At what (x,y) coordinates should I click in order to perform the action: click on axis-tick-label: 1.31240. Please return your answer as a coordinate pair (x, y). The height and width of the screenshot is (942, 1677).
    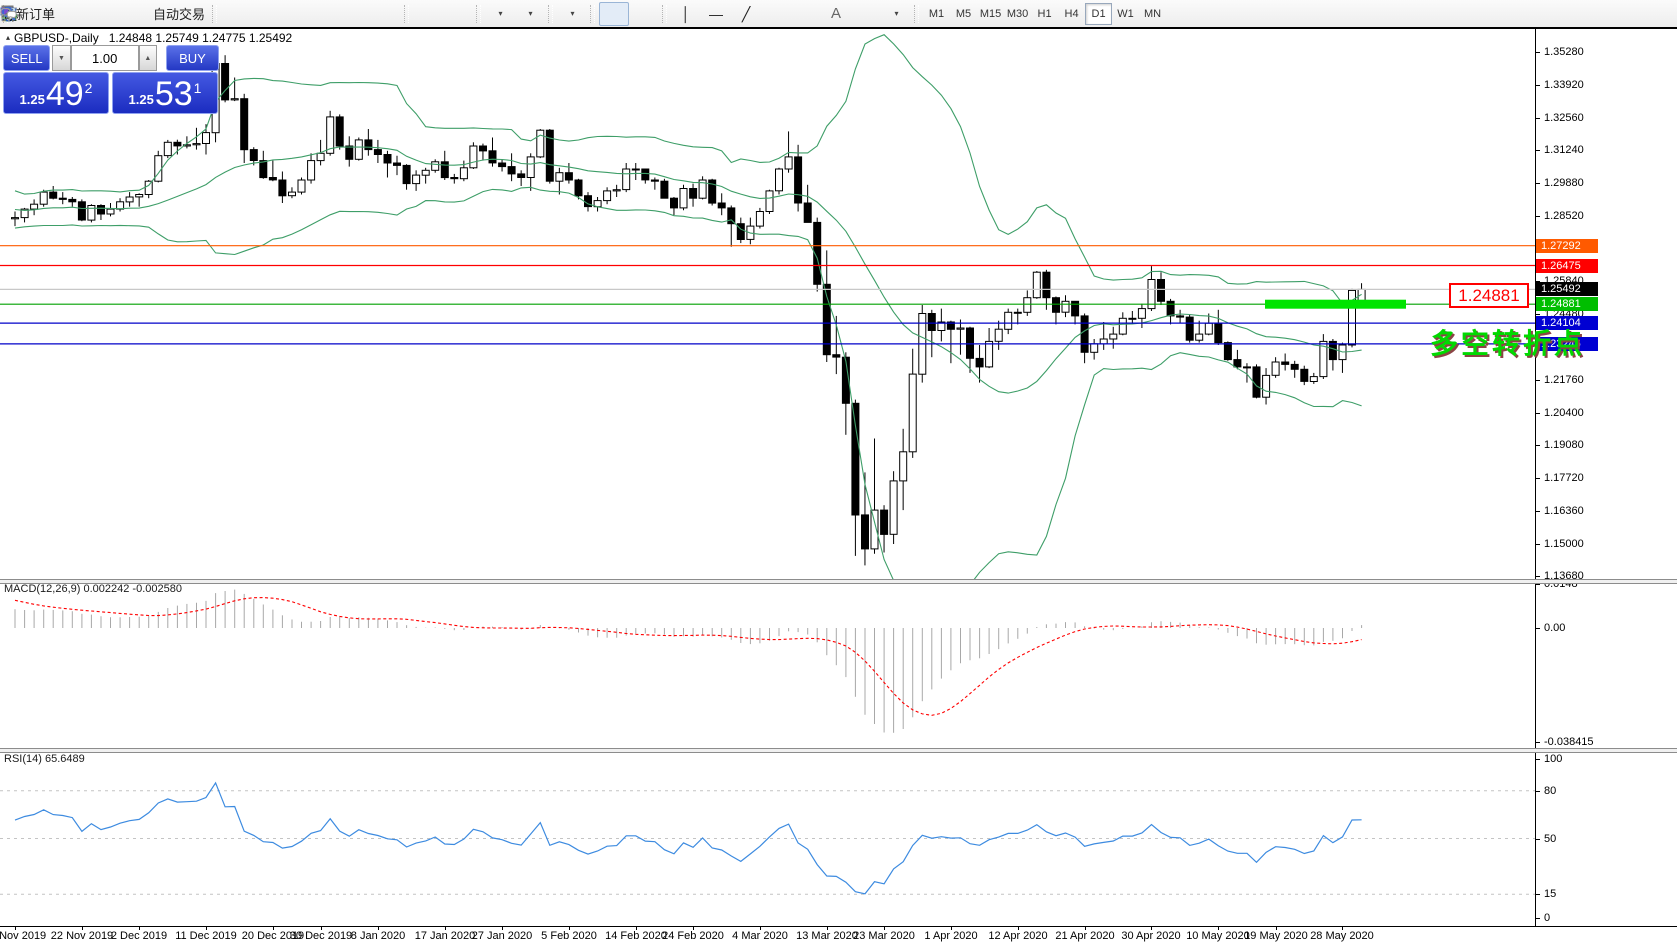
    Looking at the image, I should click on (1564, 150).